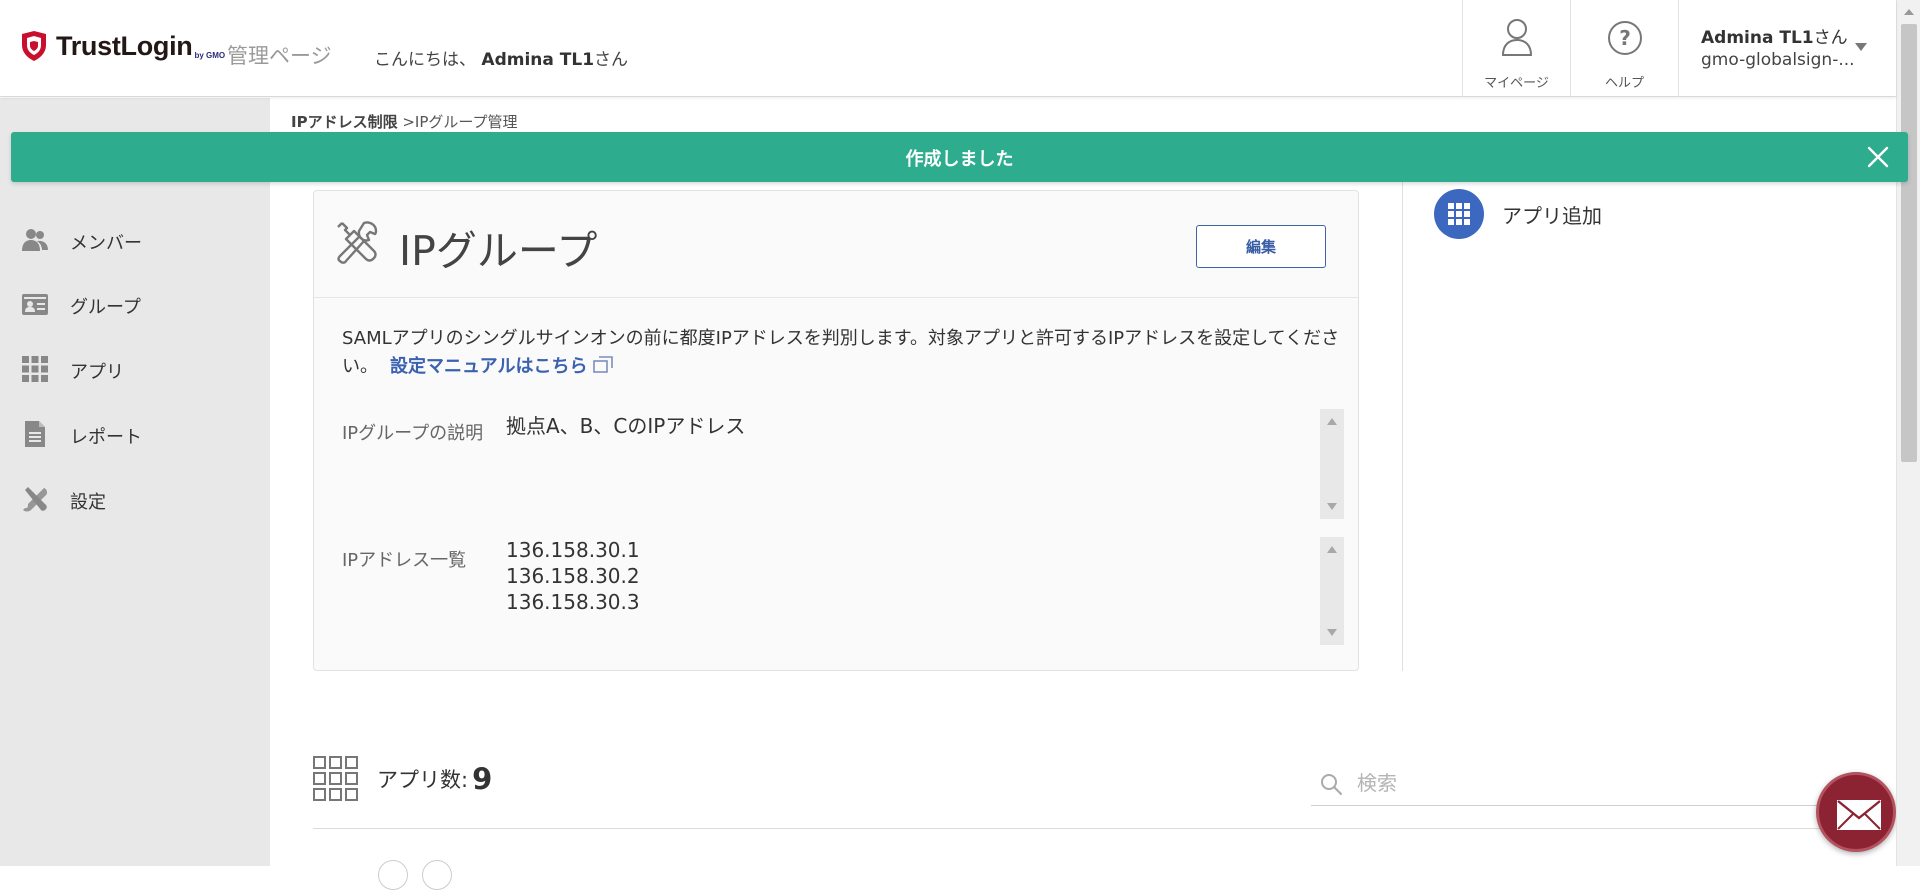 Image resolution: width=1920 pixels, height=890 pixels. Describe the element at coordinates (466, 122) in the screenshot. I see `breadcrumb-current: IPグループ管理` at that location.